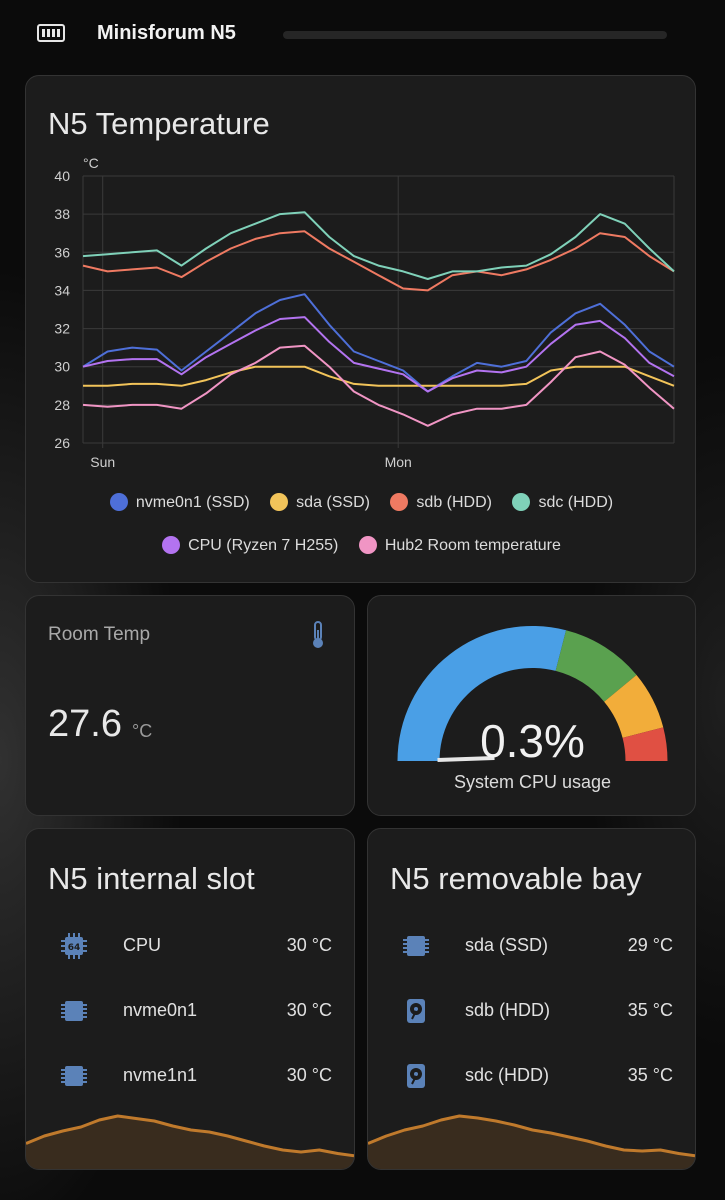  What do you see at coordinates (508, 1010) in the screenshot?
I see `sensor-name: sdb (HDD)` at bounding box center [508, 1010].